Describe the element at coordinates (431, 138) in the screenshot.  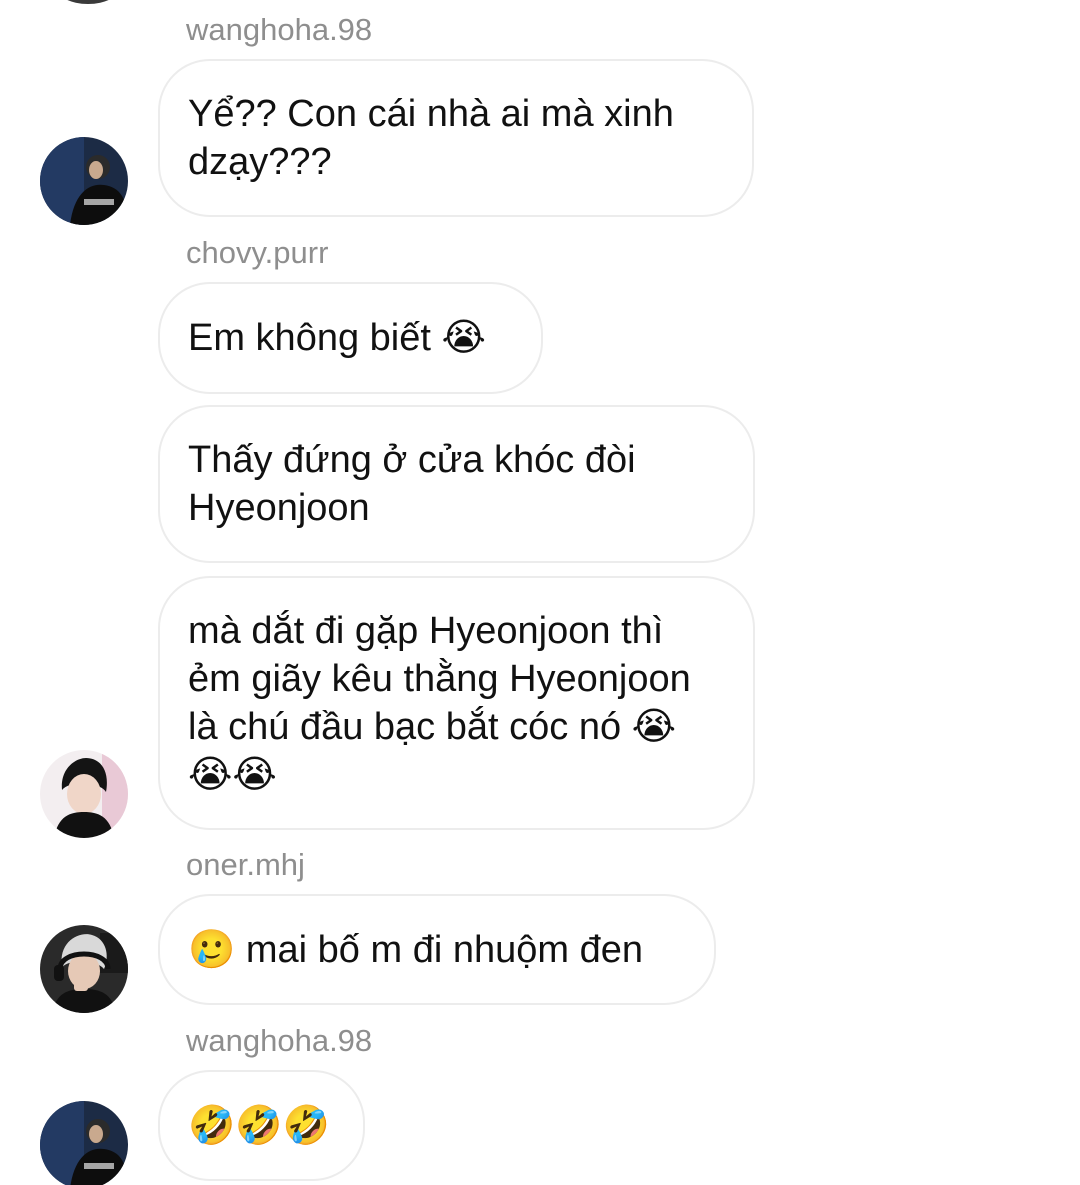
I see `message-text: Yể?? Con cái nhà ai mà xinh dzạy???` at that location.